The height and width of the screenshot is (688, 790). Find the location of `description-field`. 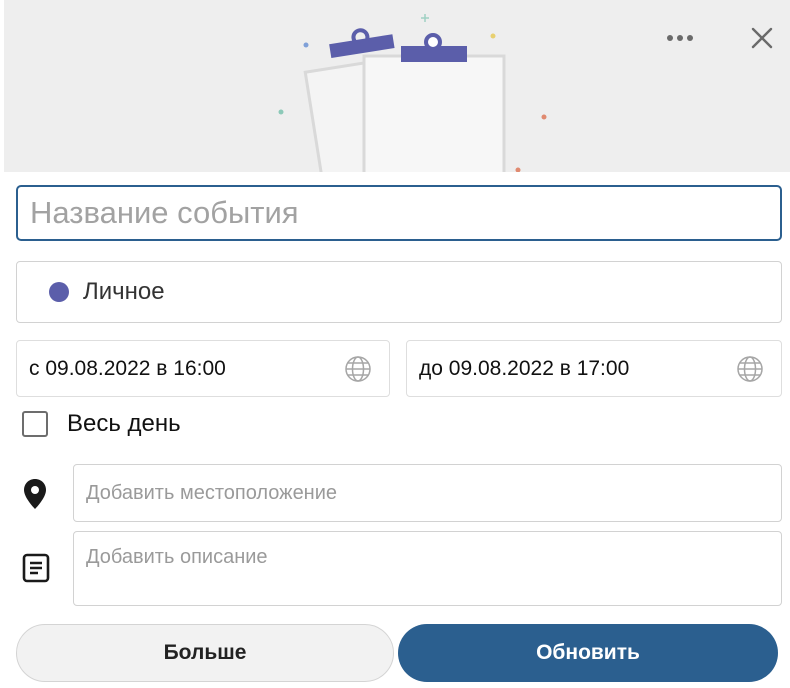

description-field is located at coordinates (427, 568).